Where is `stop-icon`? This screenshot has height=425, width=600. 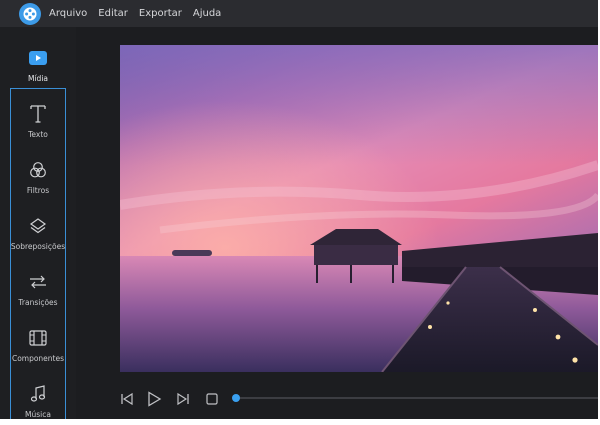 stop-icon is located at coordinates (212, 399).